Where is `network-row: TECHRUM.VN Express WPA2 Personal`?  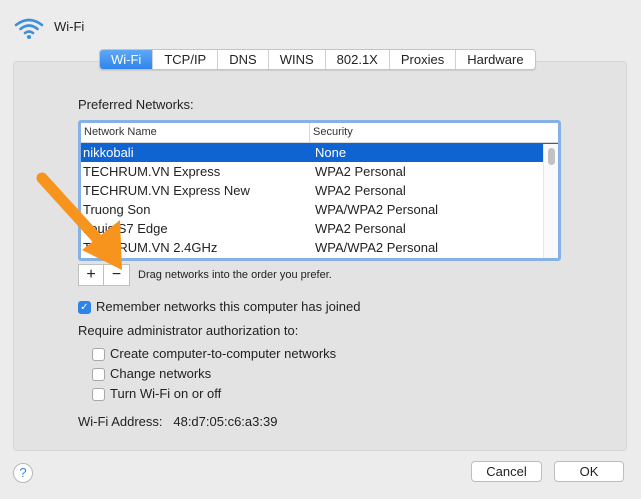
network-row: TECHRUM.VN Express WPA2 Personal is located at coordinates (319, 171).